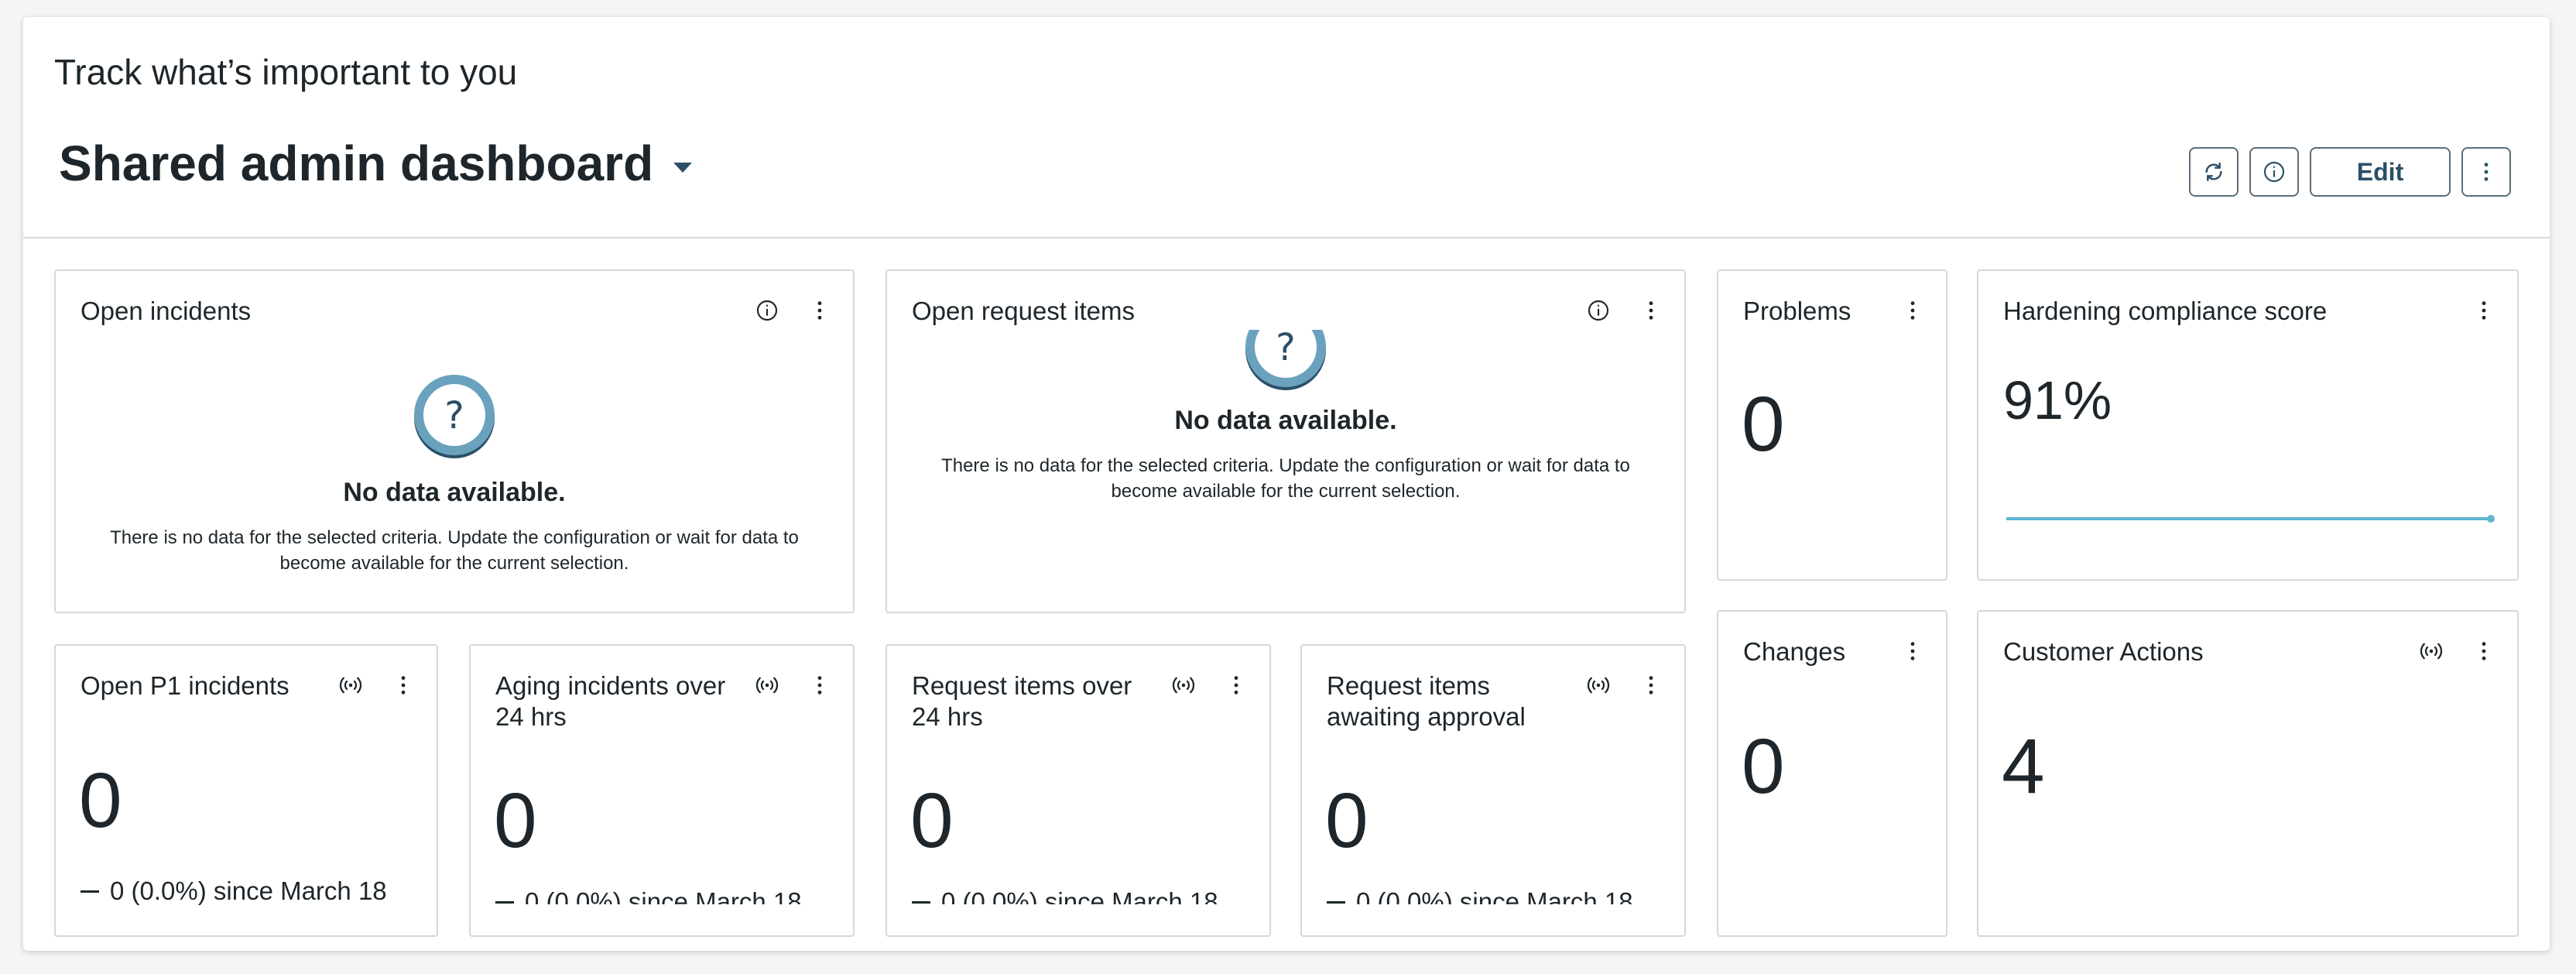 This screenshot has width=2576, height=974. Describe the element at coordinates (1794, 651) in the screenshot. I see `card-title: Changes` at that location.